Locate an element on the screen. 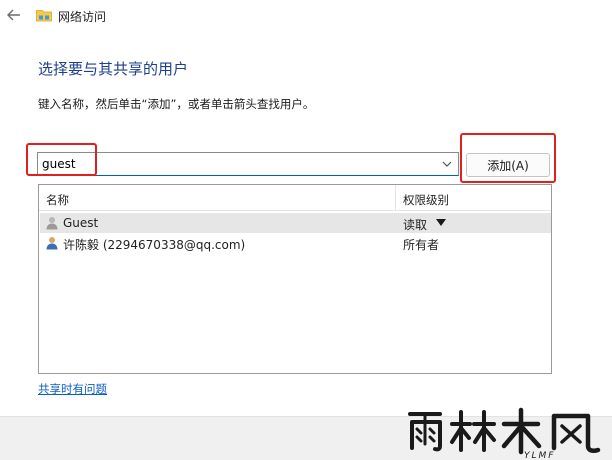  column-divider is located at coordinates (395, 198).